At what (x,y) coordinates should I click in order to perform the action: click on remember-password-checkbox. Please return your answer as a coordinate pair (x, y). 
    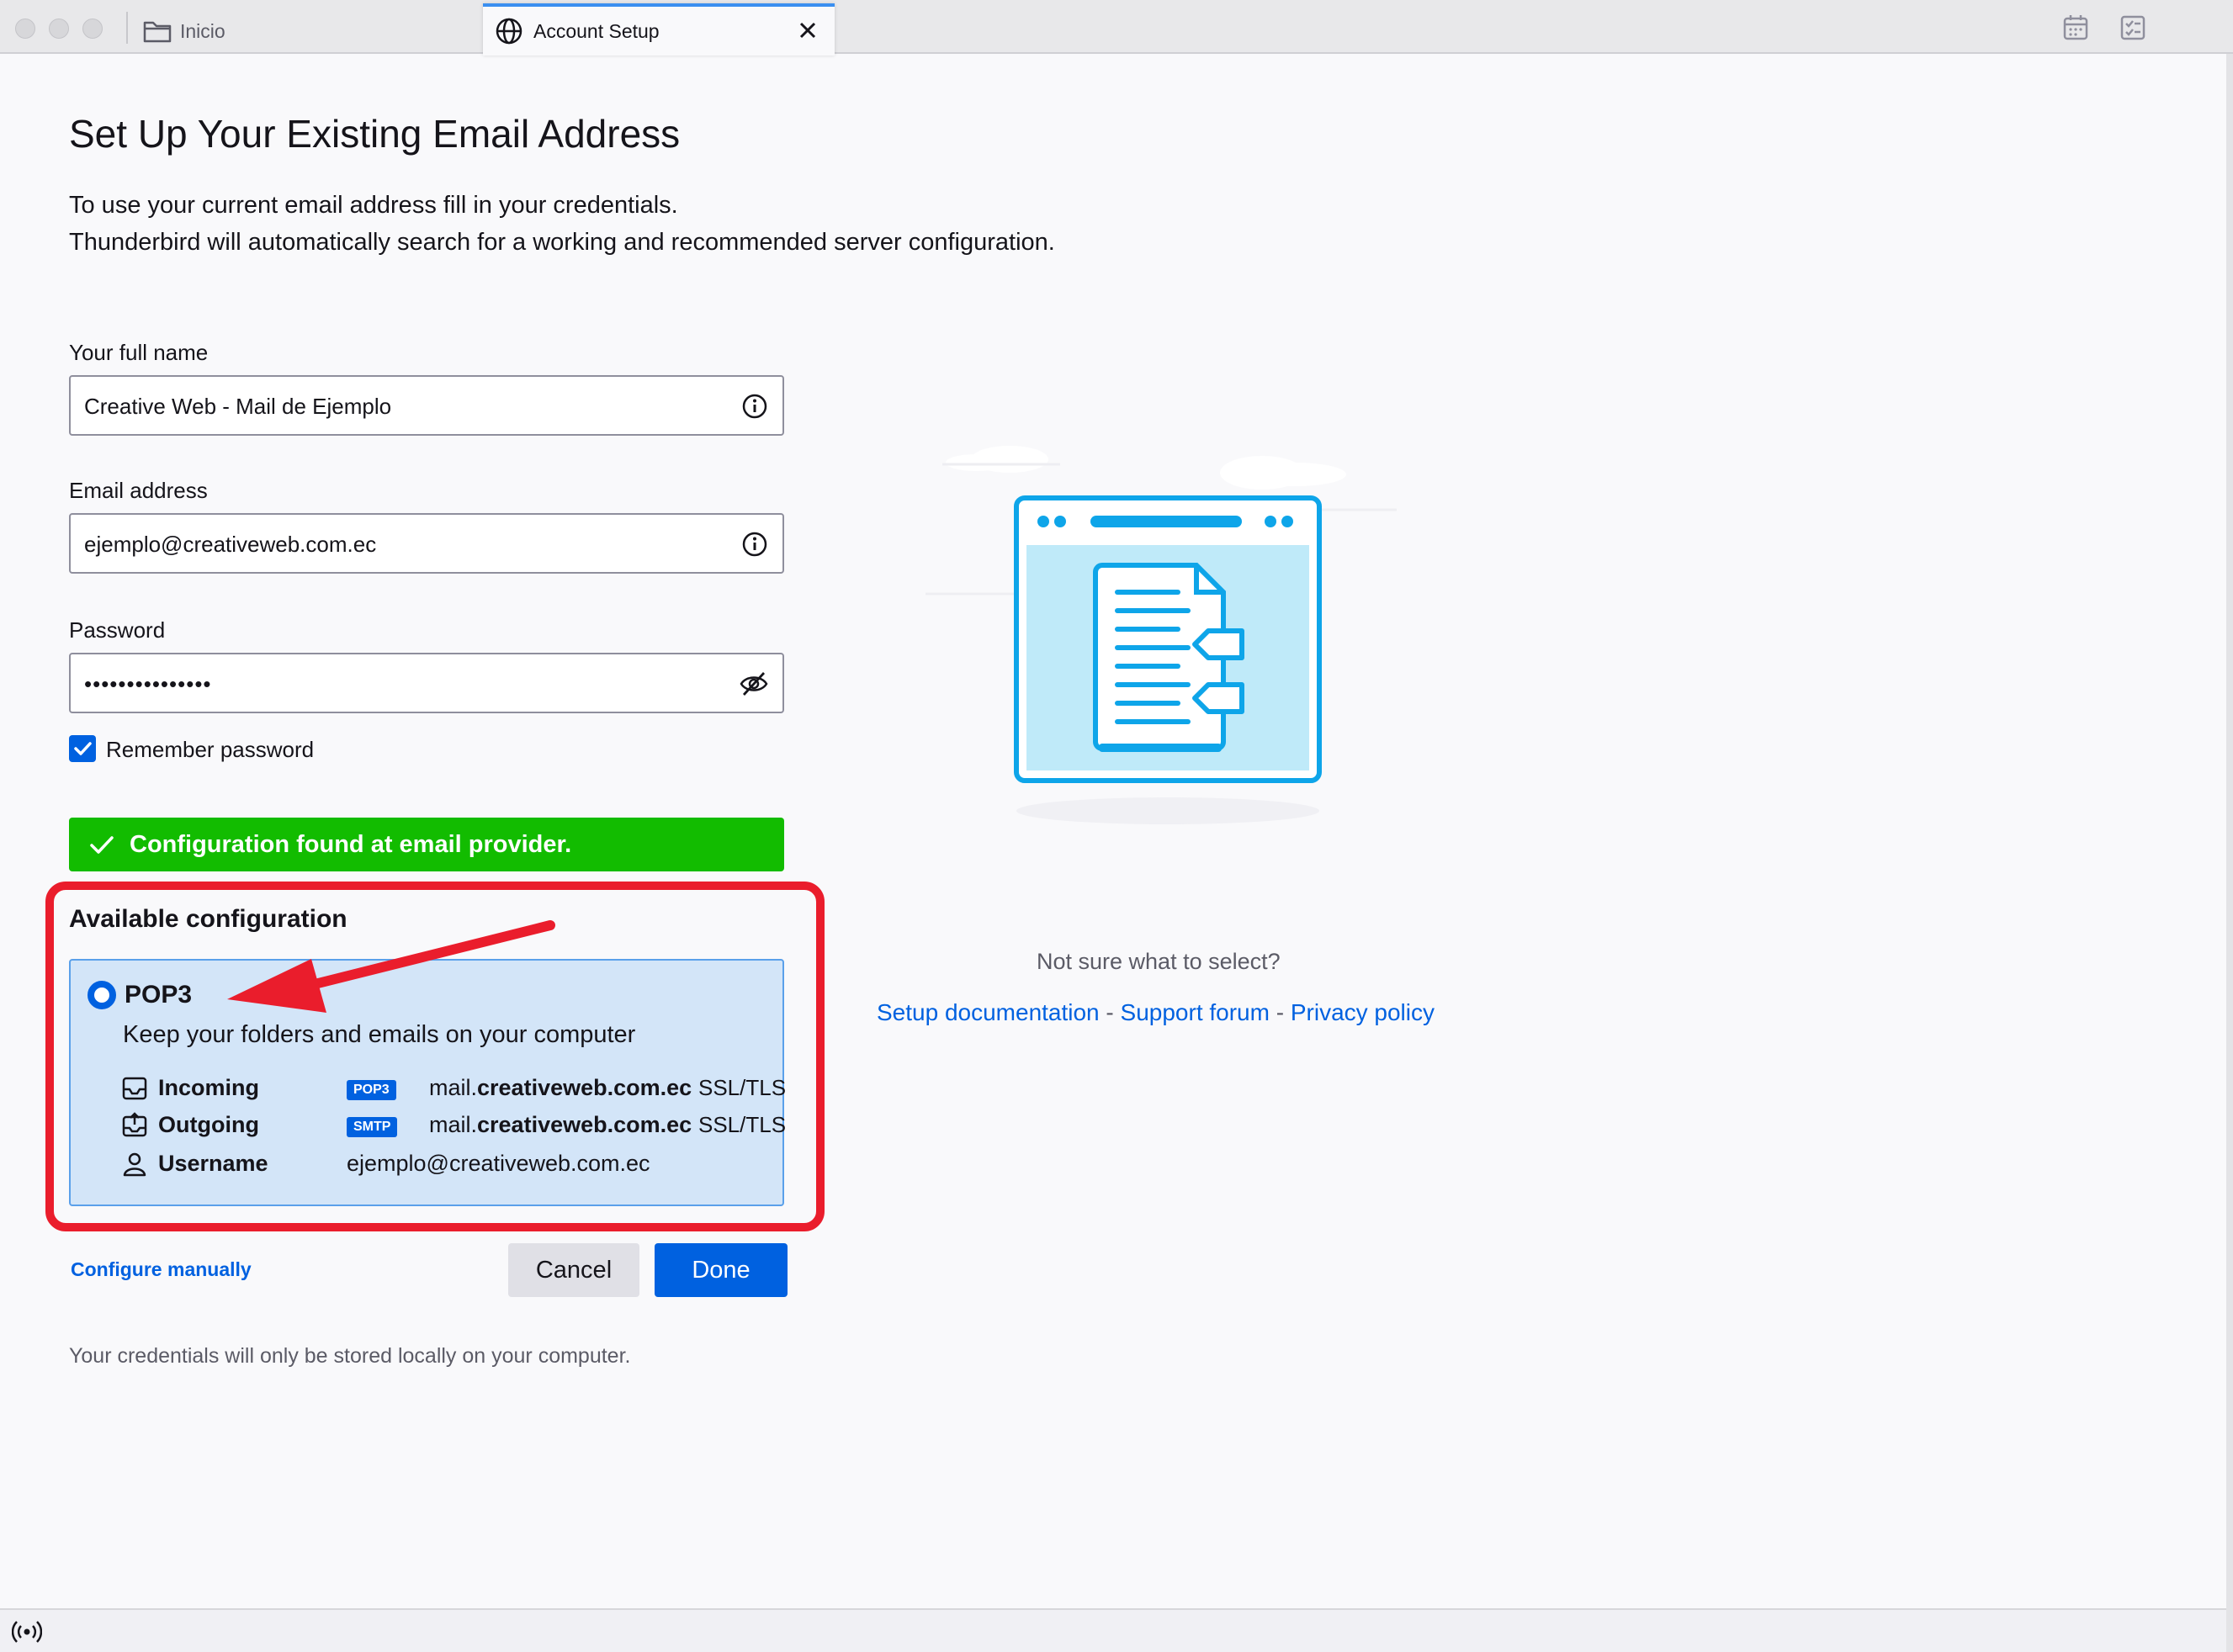
    Looking at the image, I should click on (82, 748).